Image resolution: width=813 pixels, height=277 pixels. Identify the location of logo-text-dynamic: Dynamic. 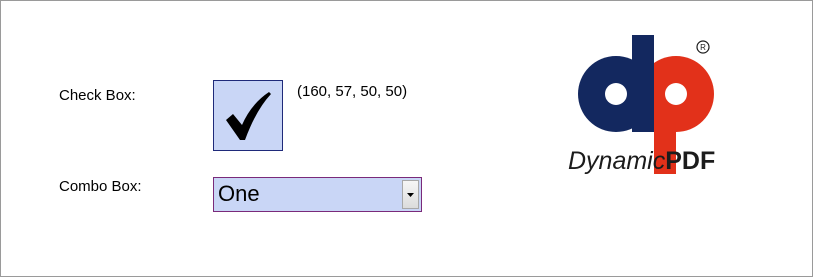
(617, 161).